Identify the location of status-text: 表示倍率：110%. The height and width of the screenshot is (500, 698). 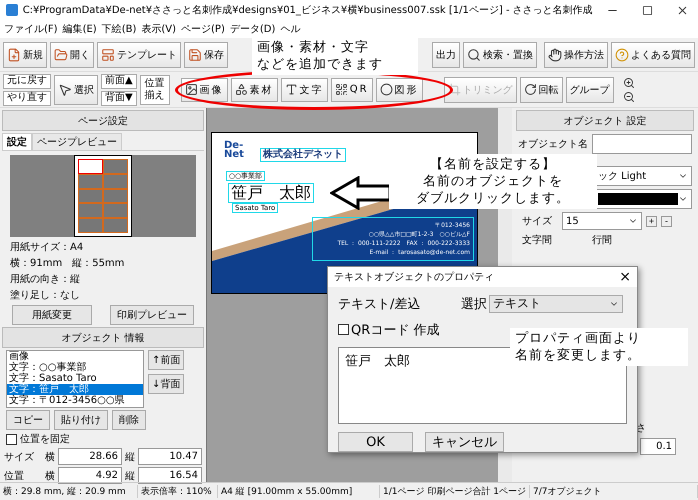
(178, 491).